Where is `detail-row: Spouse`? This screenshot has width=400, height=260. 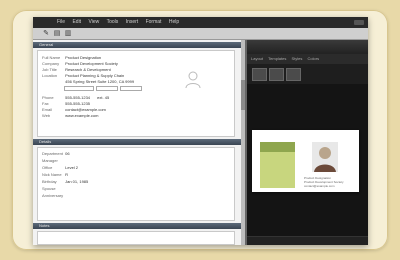
detail-row: Spouse is located at coordinates (53, 188).